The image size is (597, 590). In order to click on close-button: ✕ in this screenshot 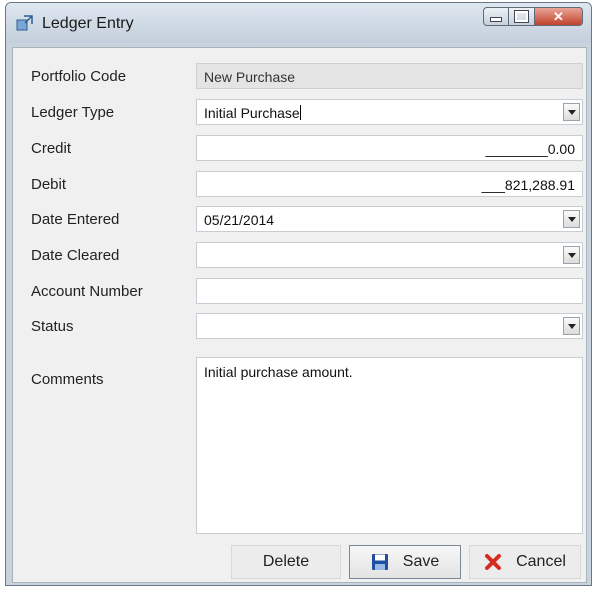, I will do `click(559, 16)`.